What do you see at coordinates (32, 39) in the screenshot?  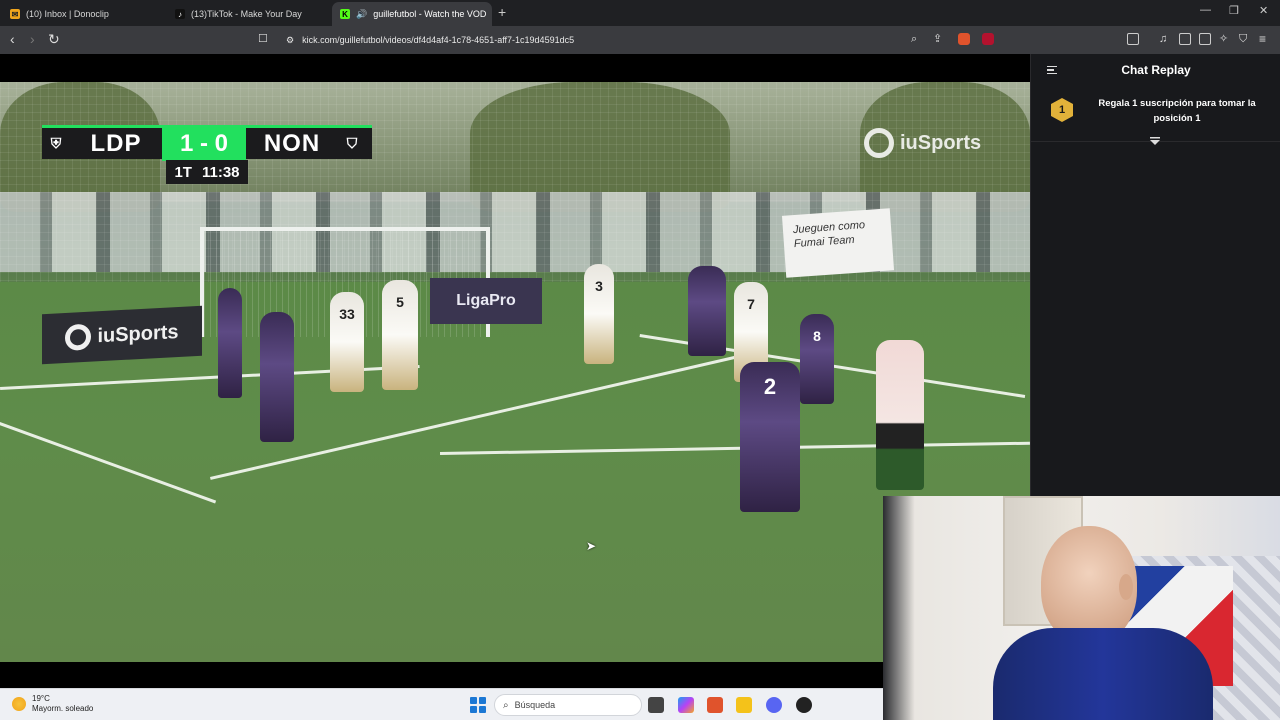 I see `forward-button: ›` at bounding box center [32, 39].